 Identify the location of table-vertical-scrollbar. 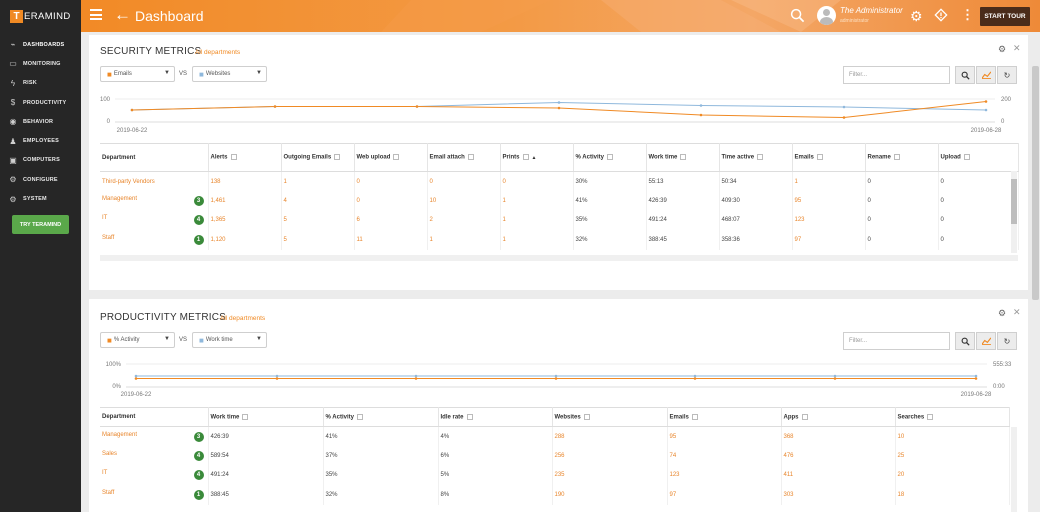
(1014, 212).